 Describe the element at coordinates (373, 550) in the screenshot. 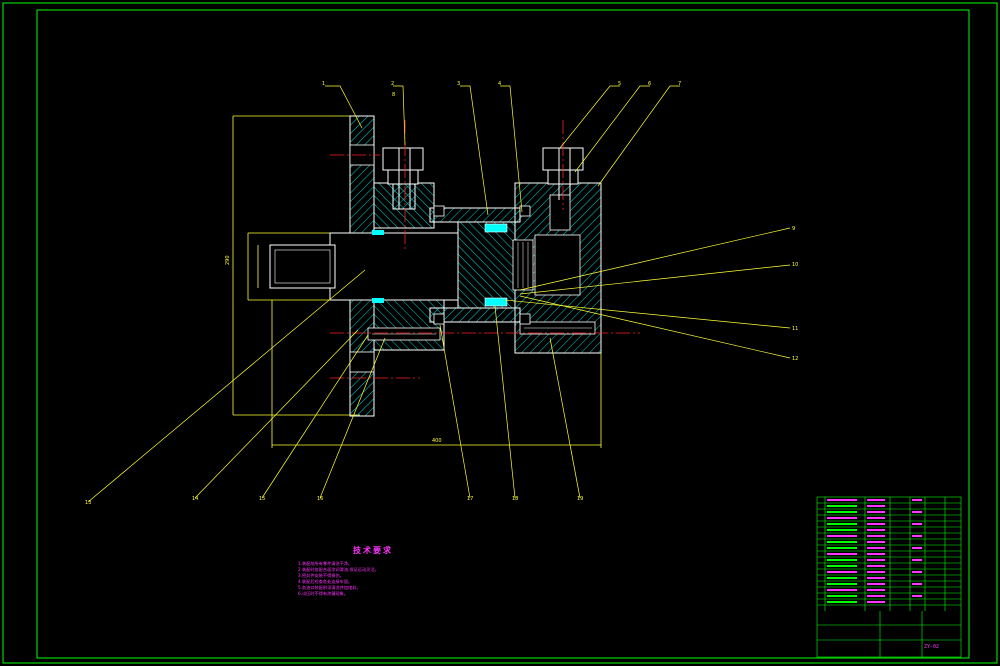

I see `tech-notes-title: 技术要求` at that location.